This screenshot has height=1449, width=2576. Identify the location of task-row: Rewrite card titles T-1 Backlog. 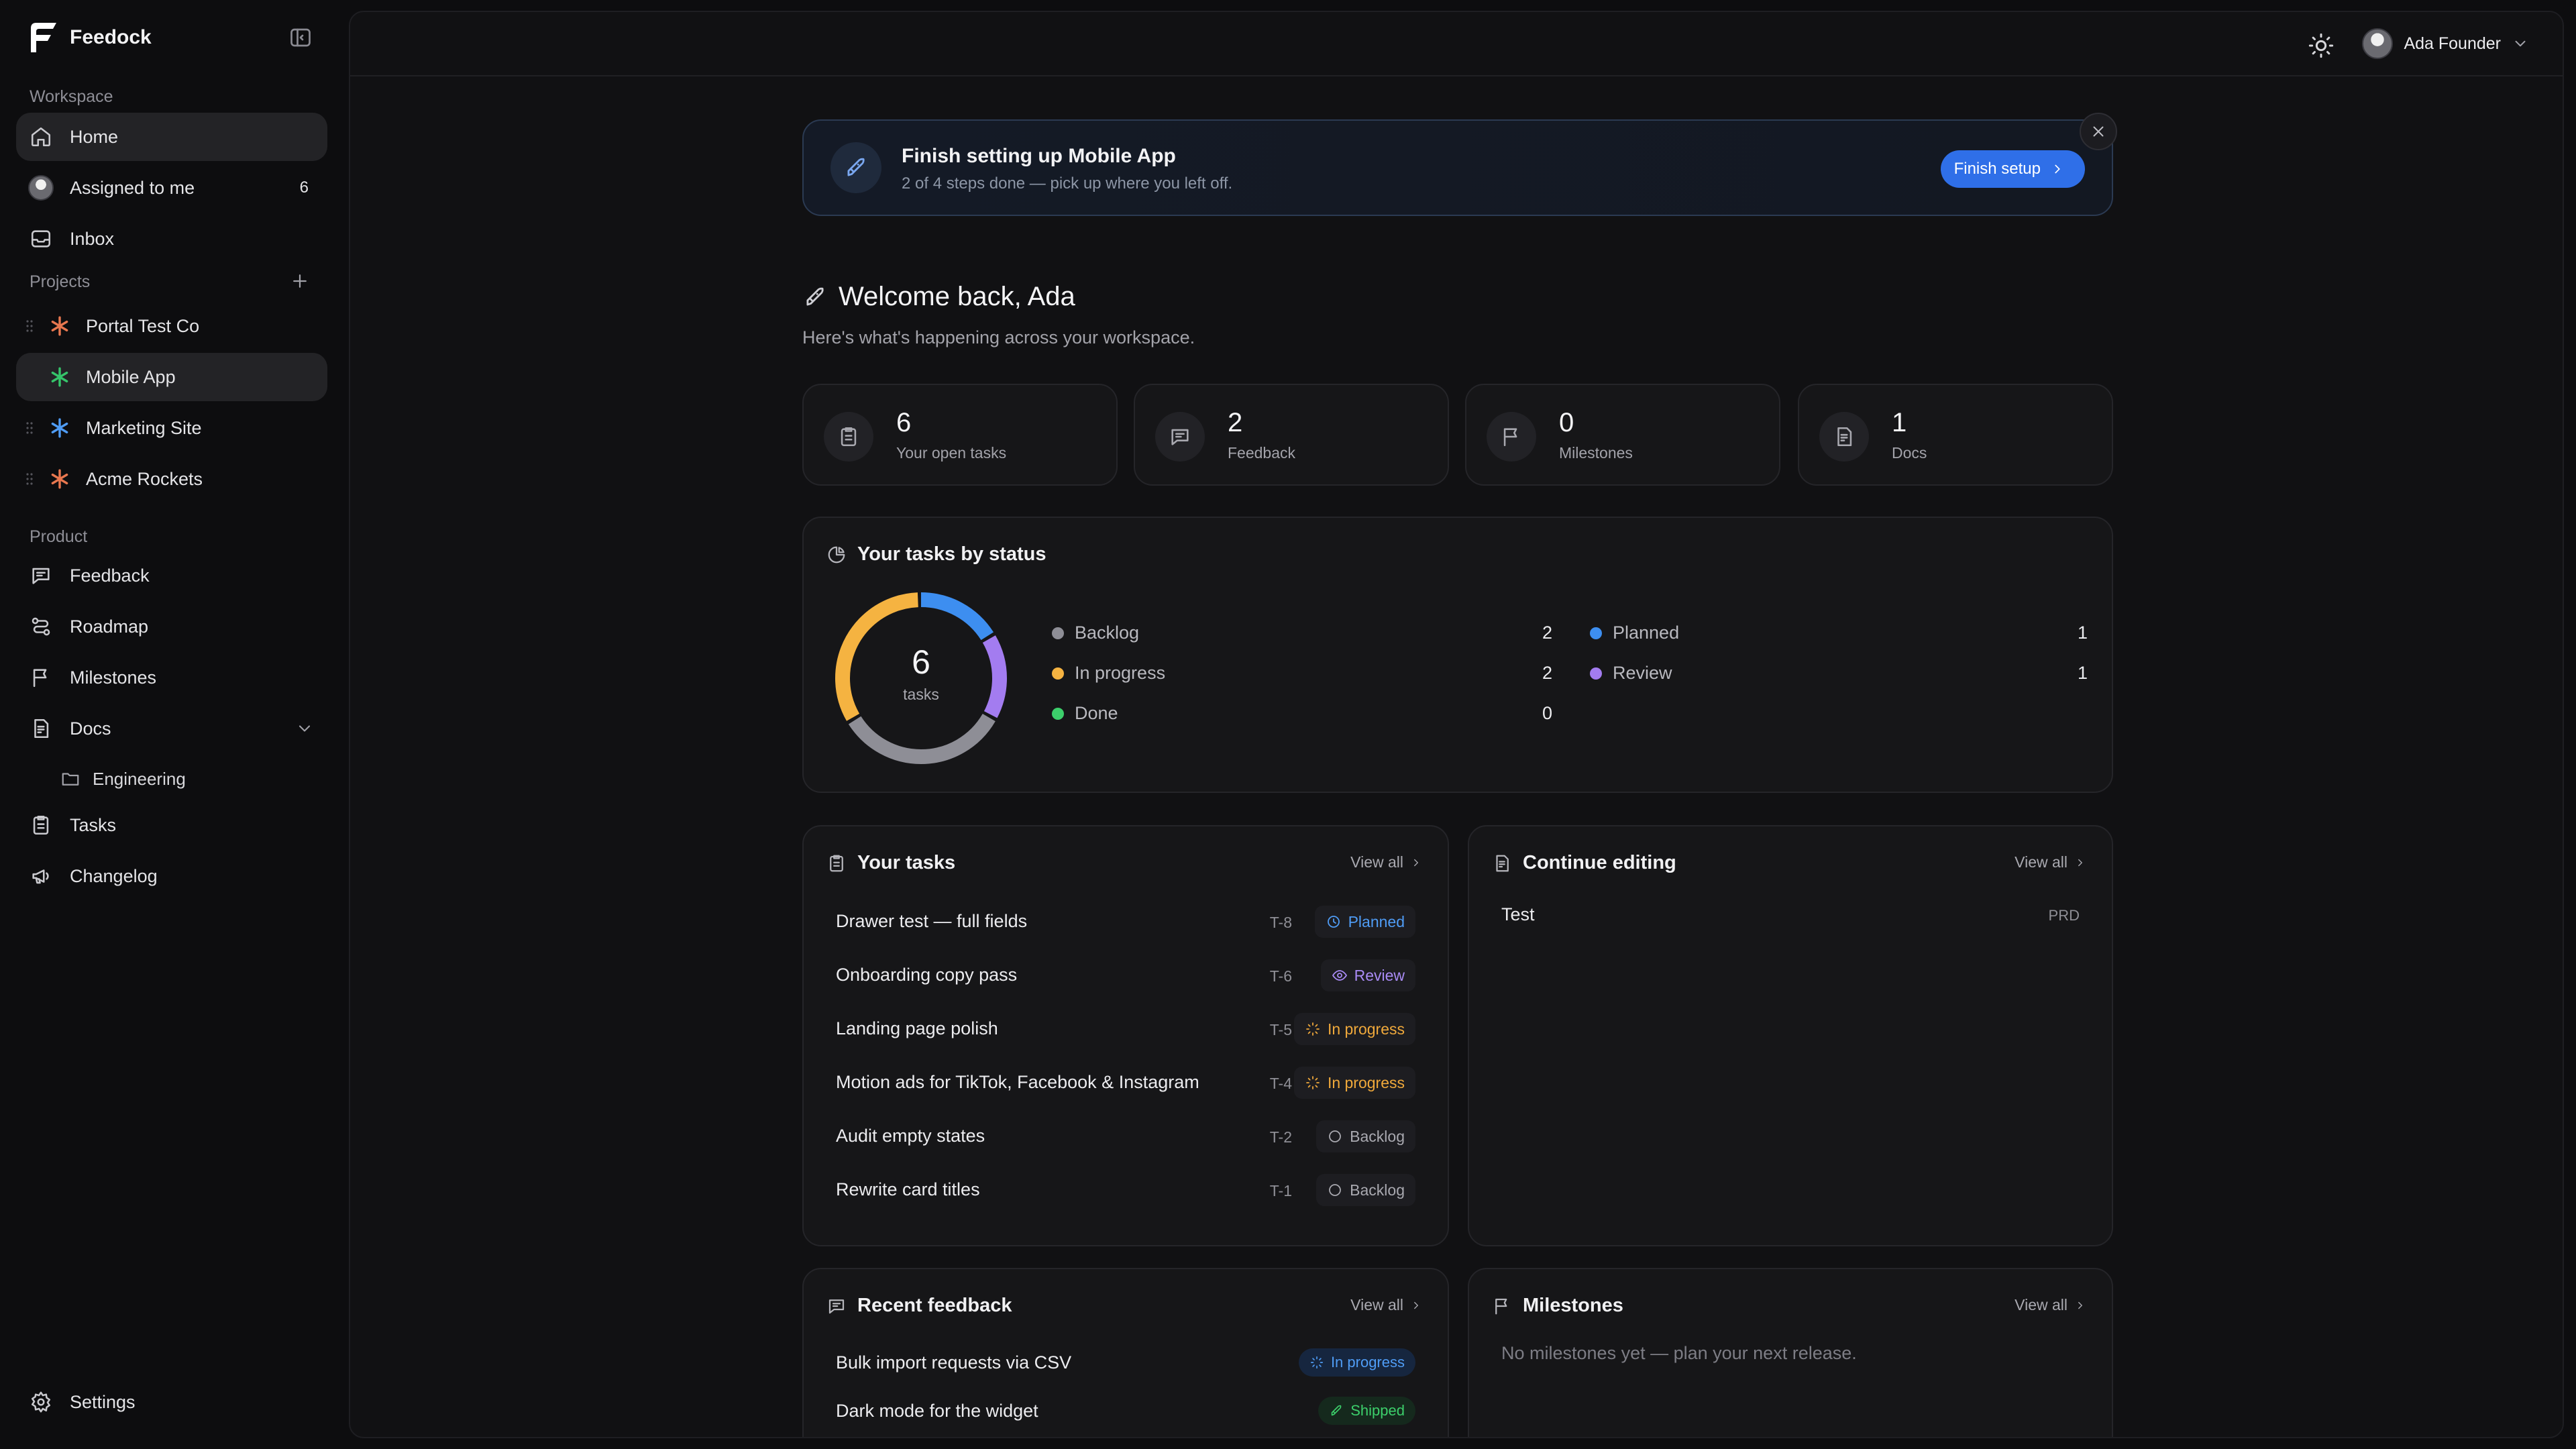
(1126, 1191).